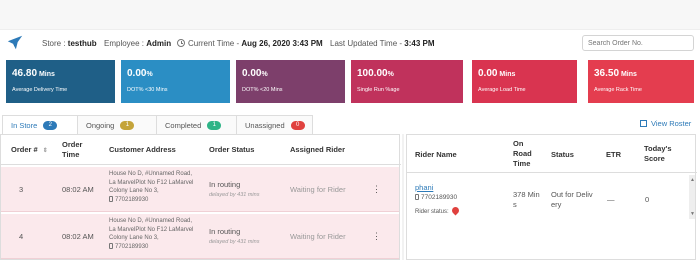  What do you see at coordinates (643, 123) in the screenshot?
I see `roster-icon` at bounding box center [643, 123].